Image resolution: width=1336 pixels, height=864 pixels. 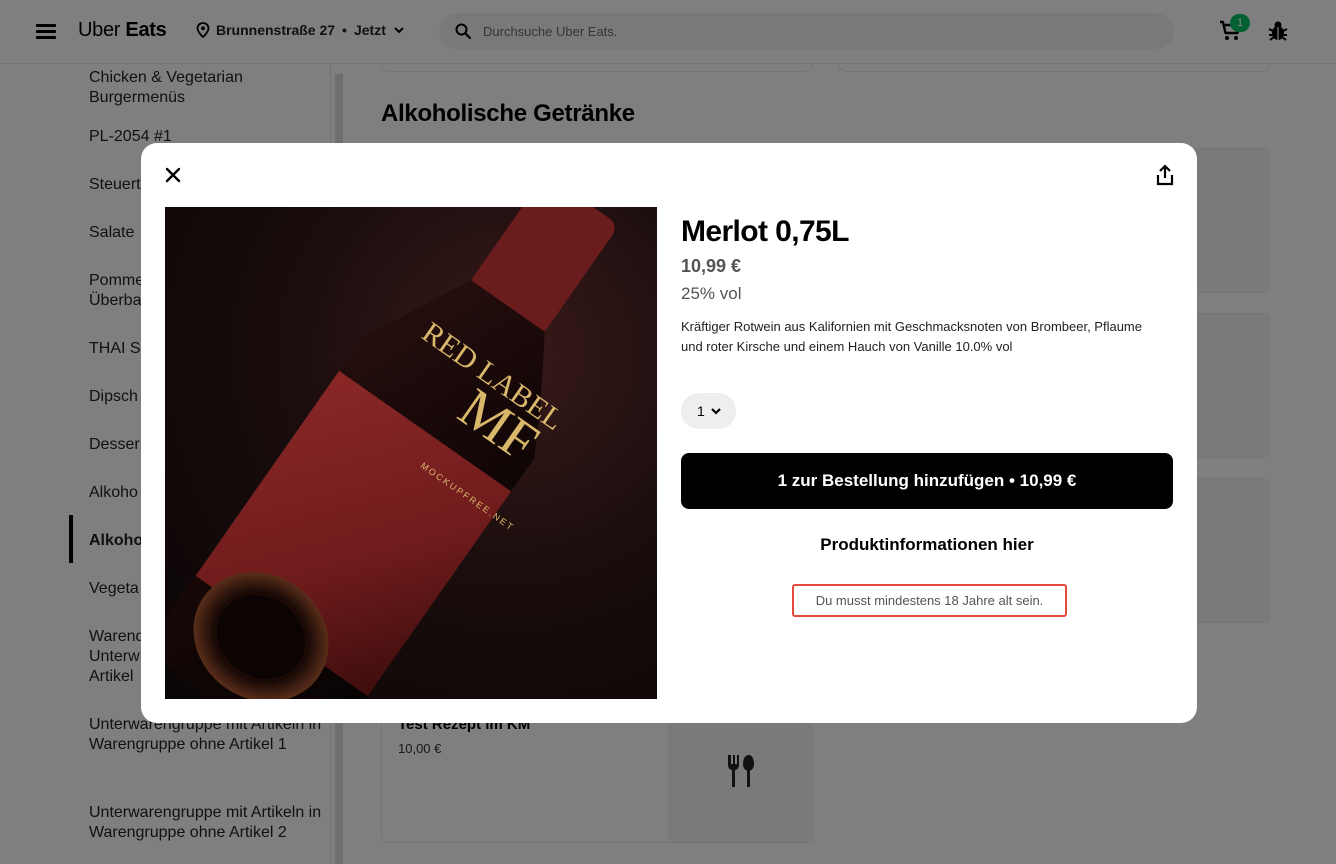 What do you see at coordinates (927, 545) in the screenshot?
I see `product-info-link: Produktinformationen hier` at bounding box center [927, 545].